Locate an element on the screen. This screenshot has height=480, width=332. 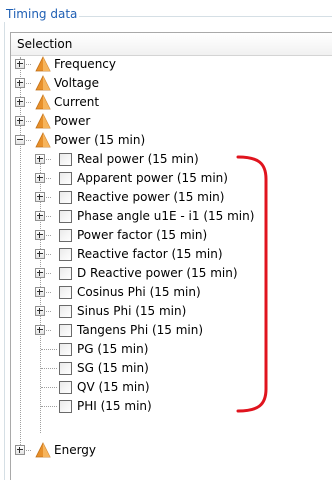
child-label: Reactive power (15 min) is located at coordinates (151, 197).